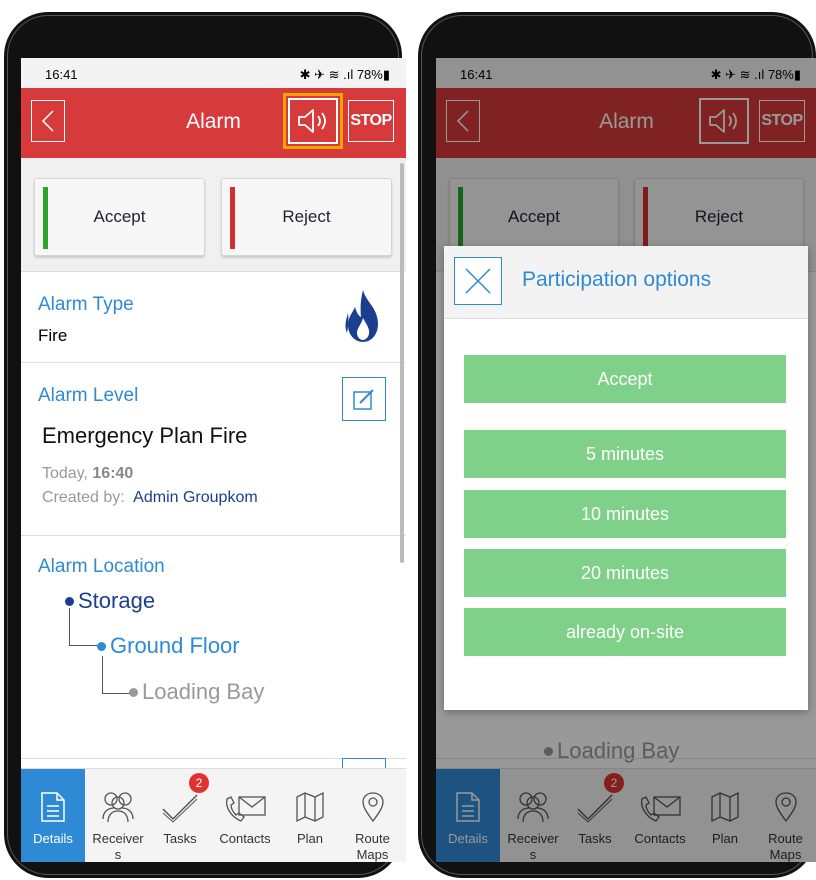 The width and height of the screenshot is (816, 880). What do you see at coordinates (372, 807) in the screenshot?
I see `location-pin-icon` at bounding box center [372, 807].